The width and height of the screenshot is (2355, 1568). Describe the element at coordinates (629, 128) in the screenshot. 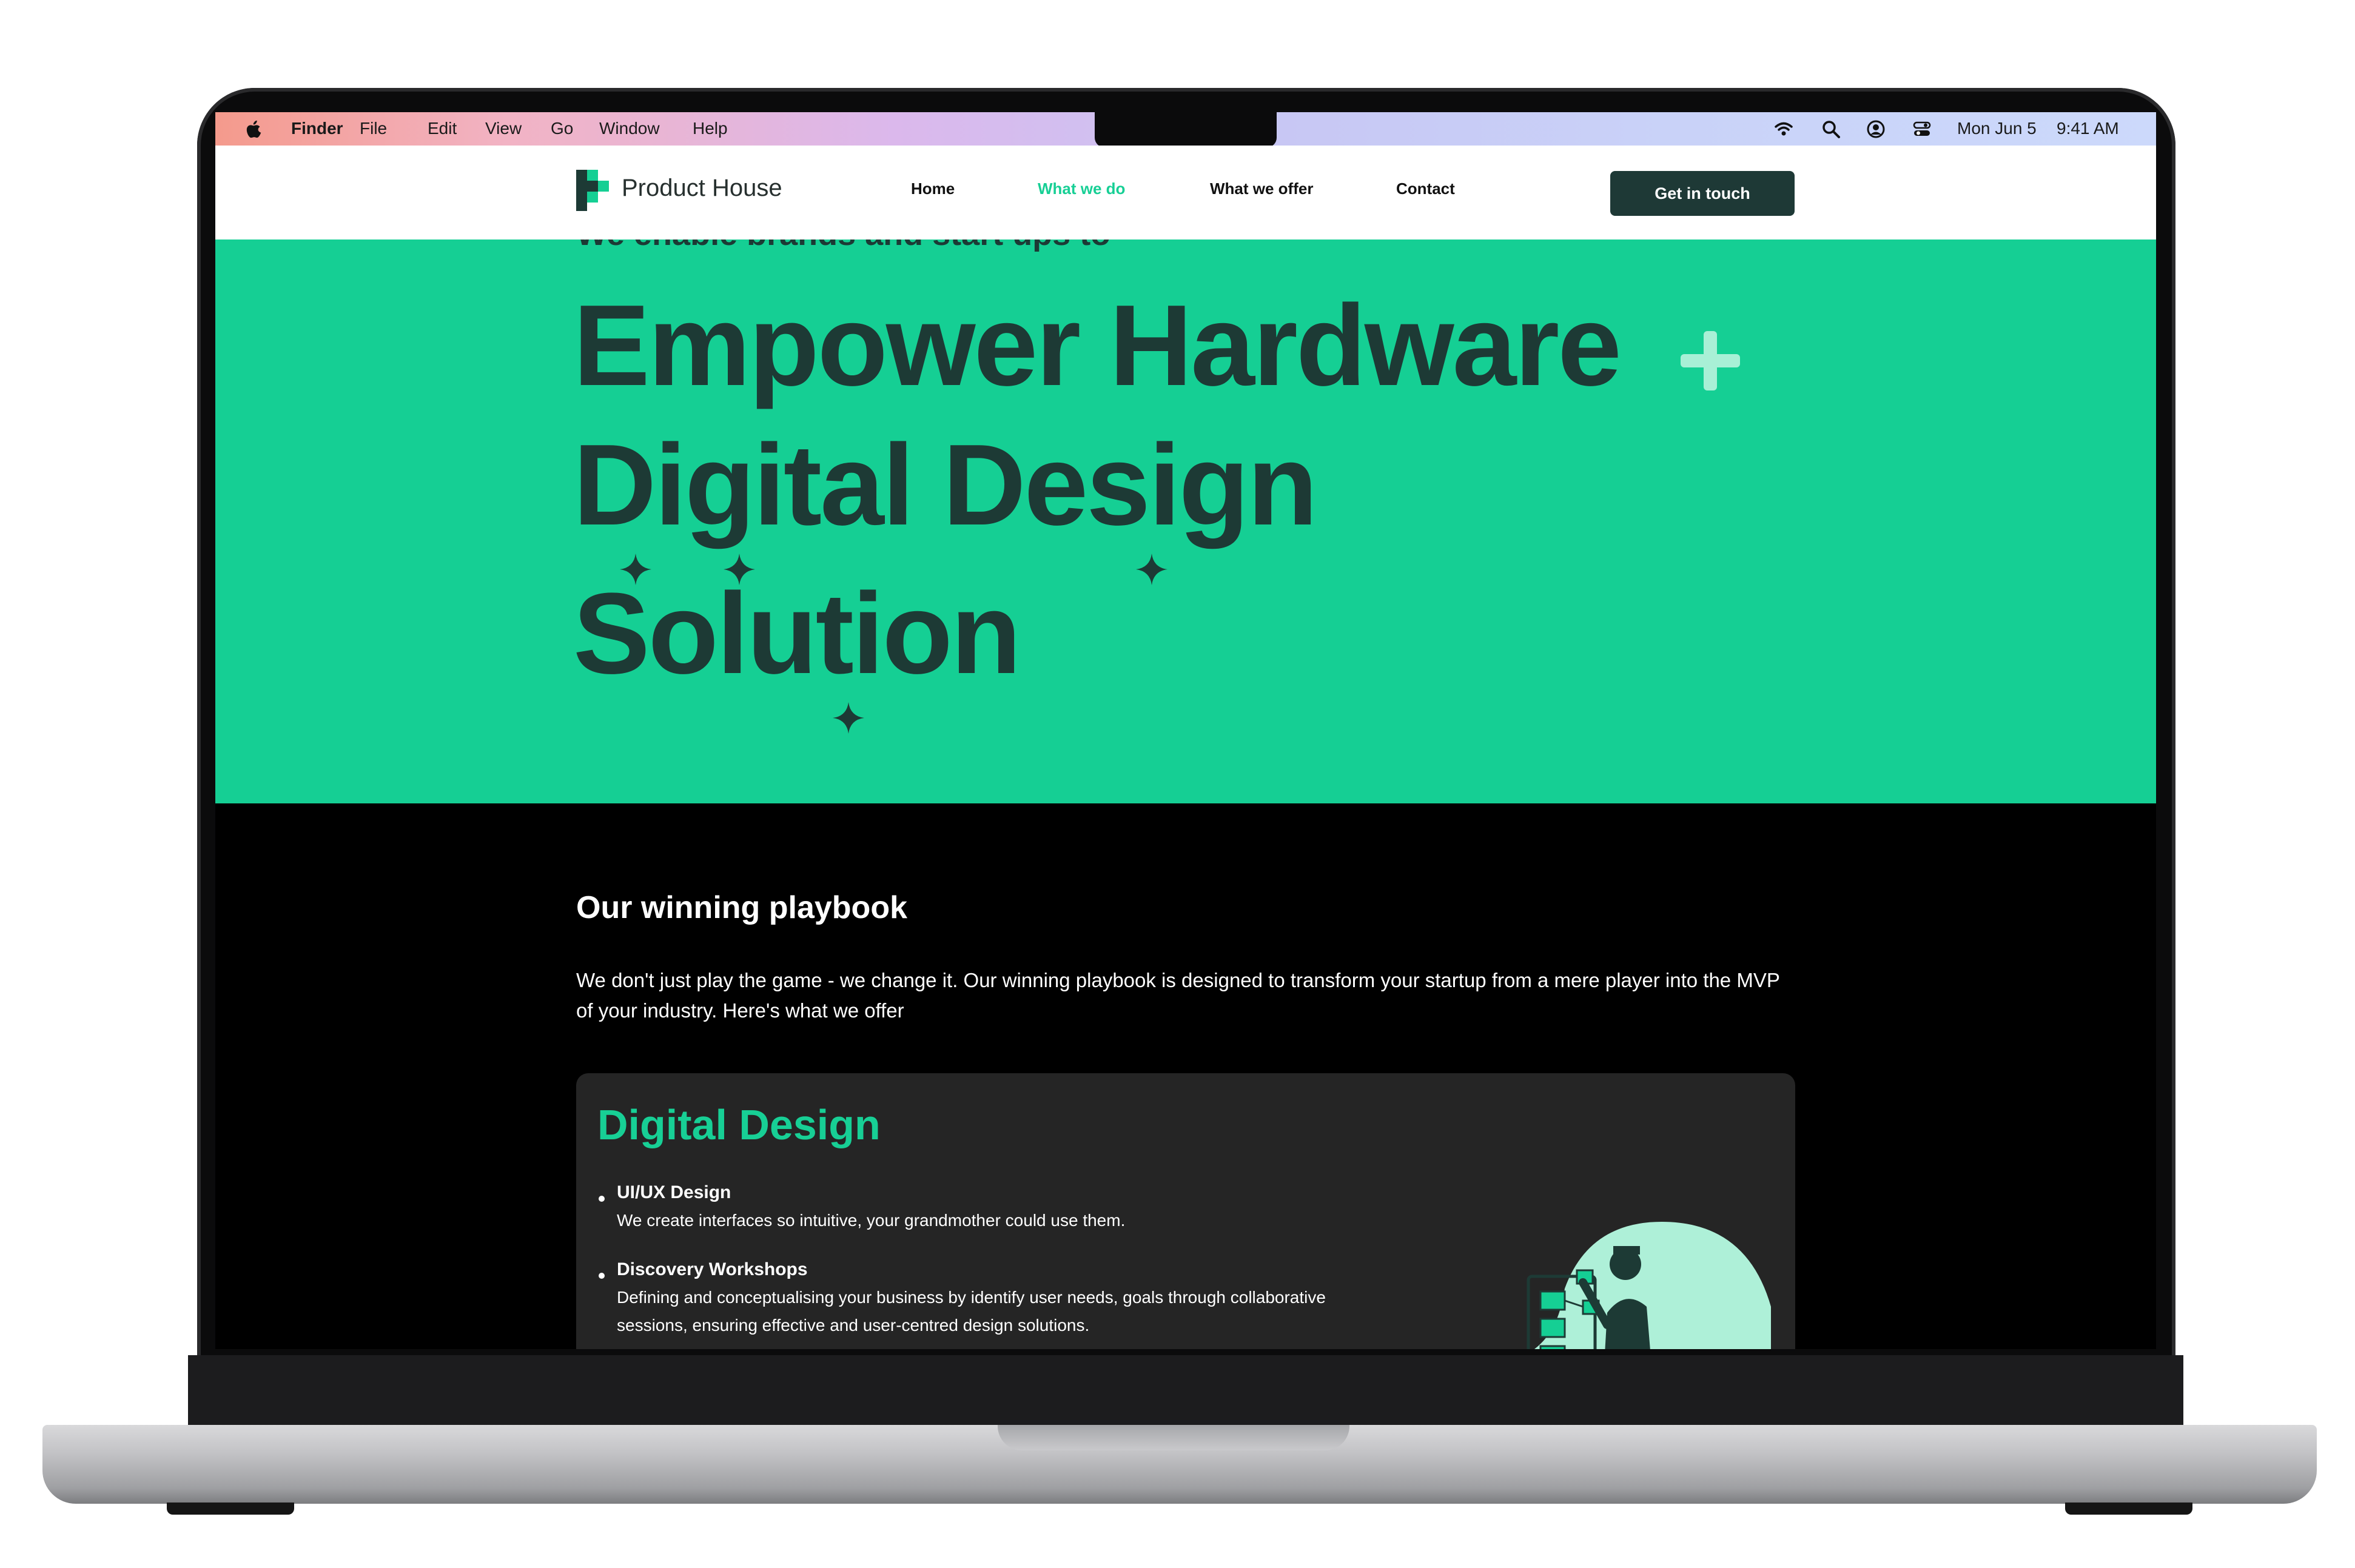

I see `menu-window: Window` at that location.